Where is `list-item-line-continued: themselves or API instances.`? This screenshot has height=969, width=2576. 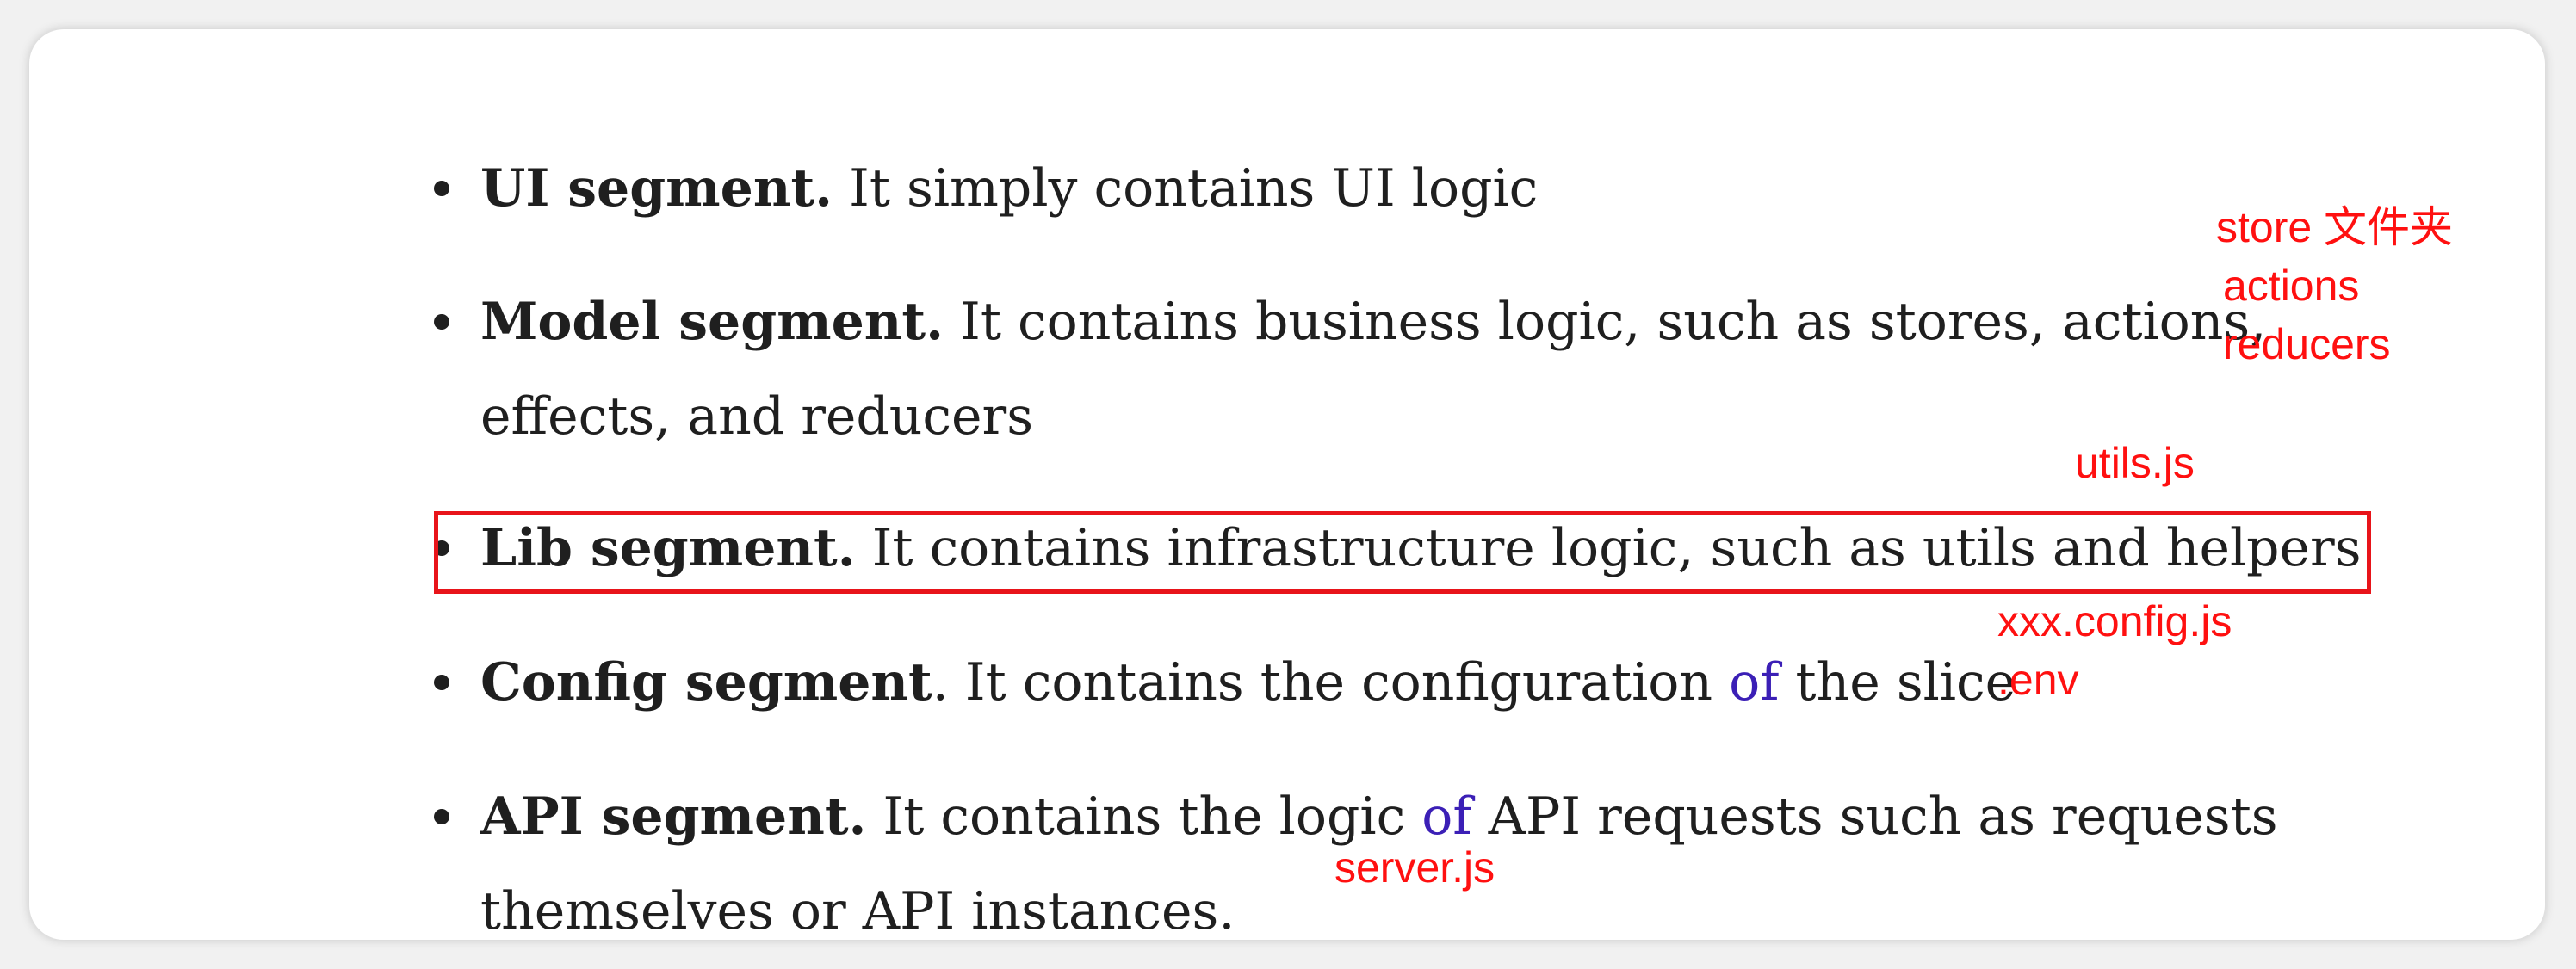 list-item-line-continued: themselves or API instances. is located at coordinates (857, 911).